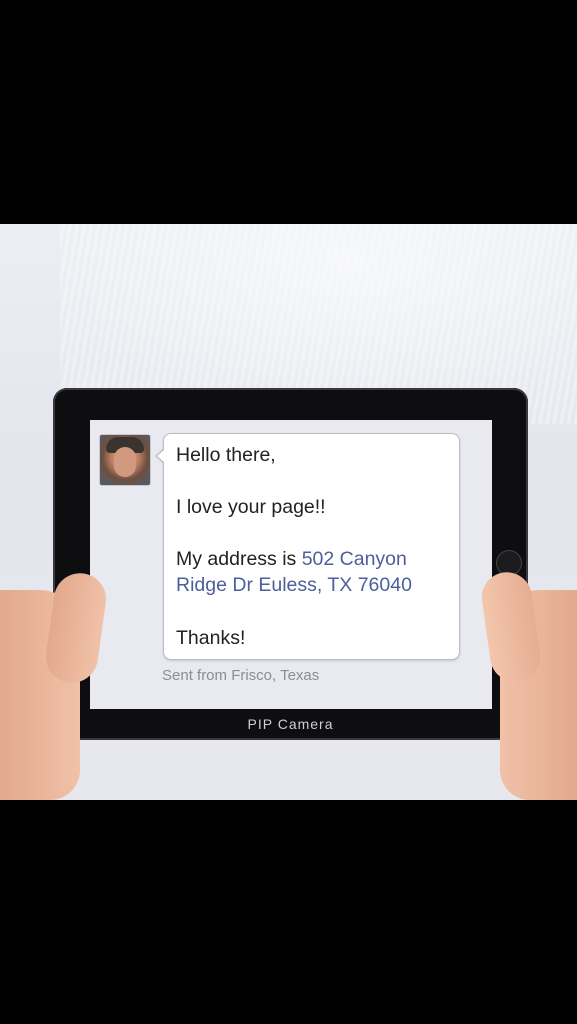 This screenshot has height=1024, width=577. I want to click on message-closing: Thanks!, so click(211, 638).